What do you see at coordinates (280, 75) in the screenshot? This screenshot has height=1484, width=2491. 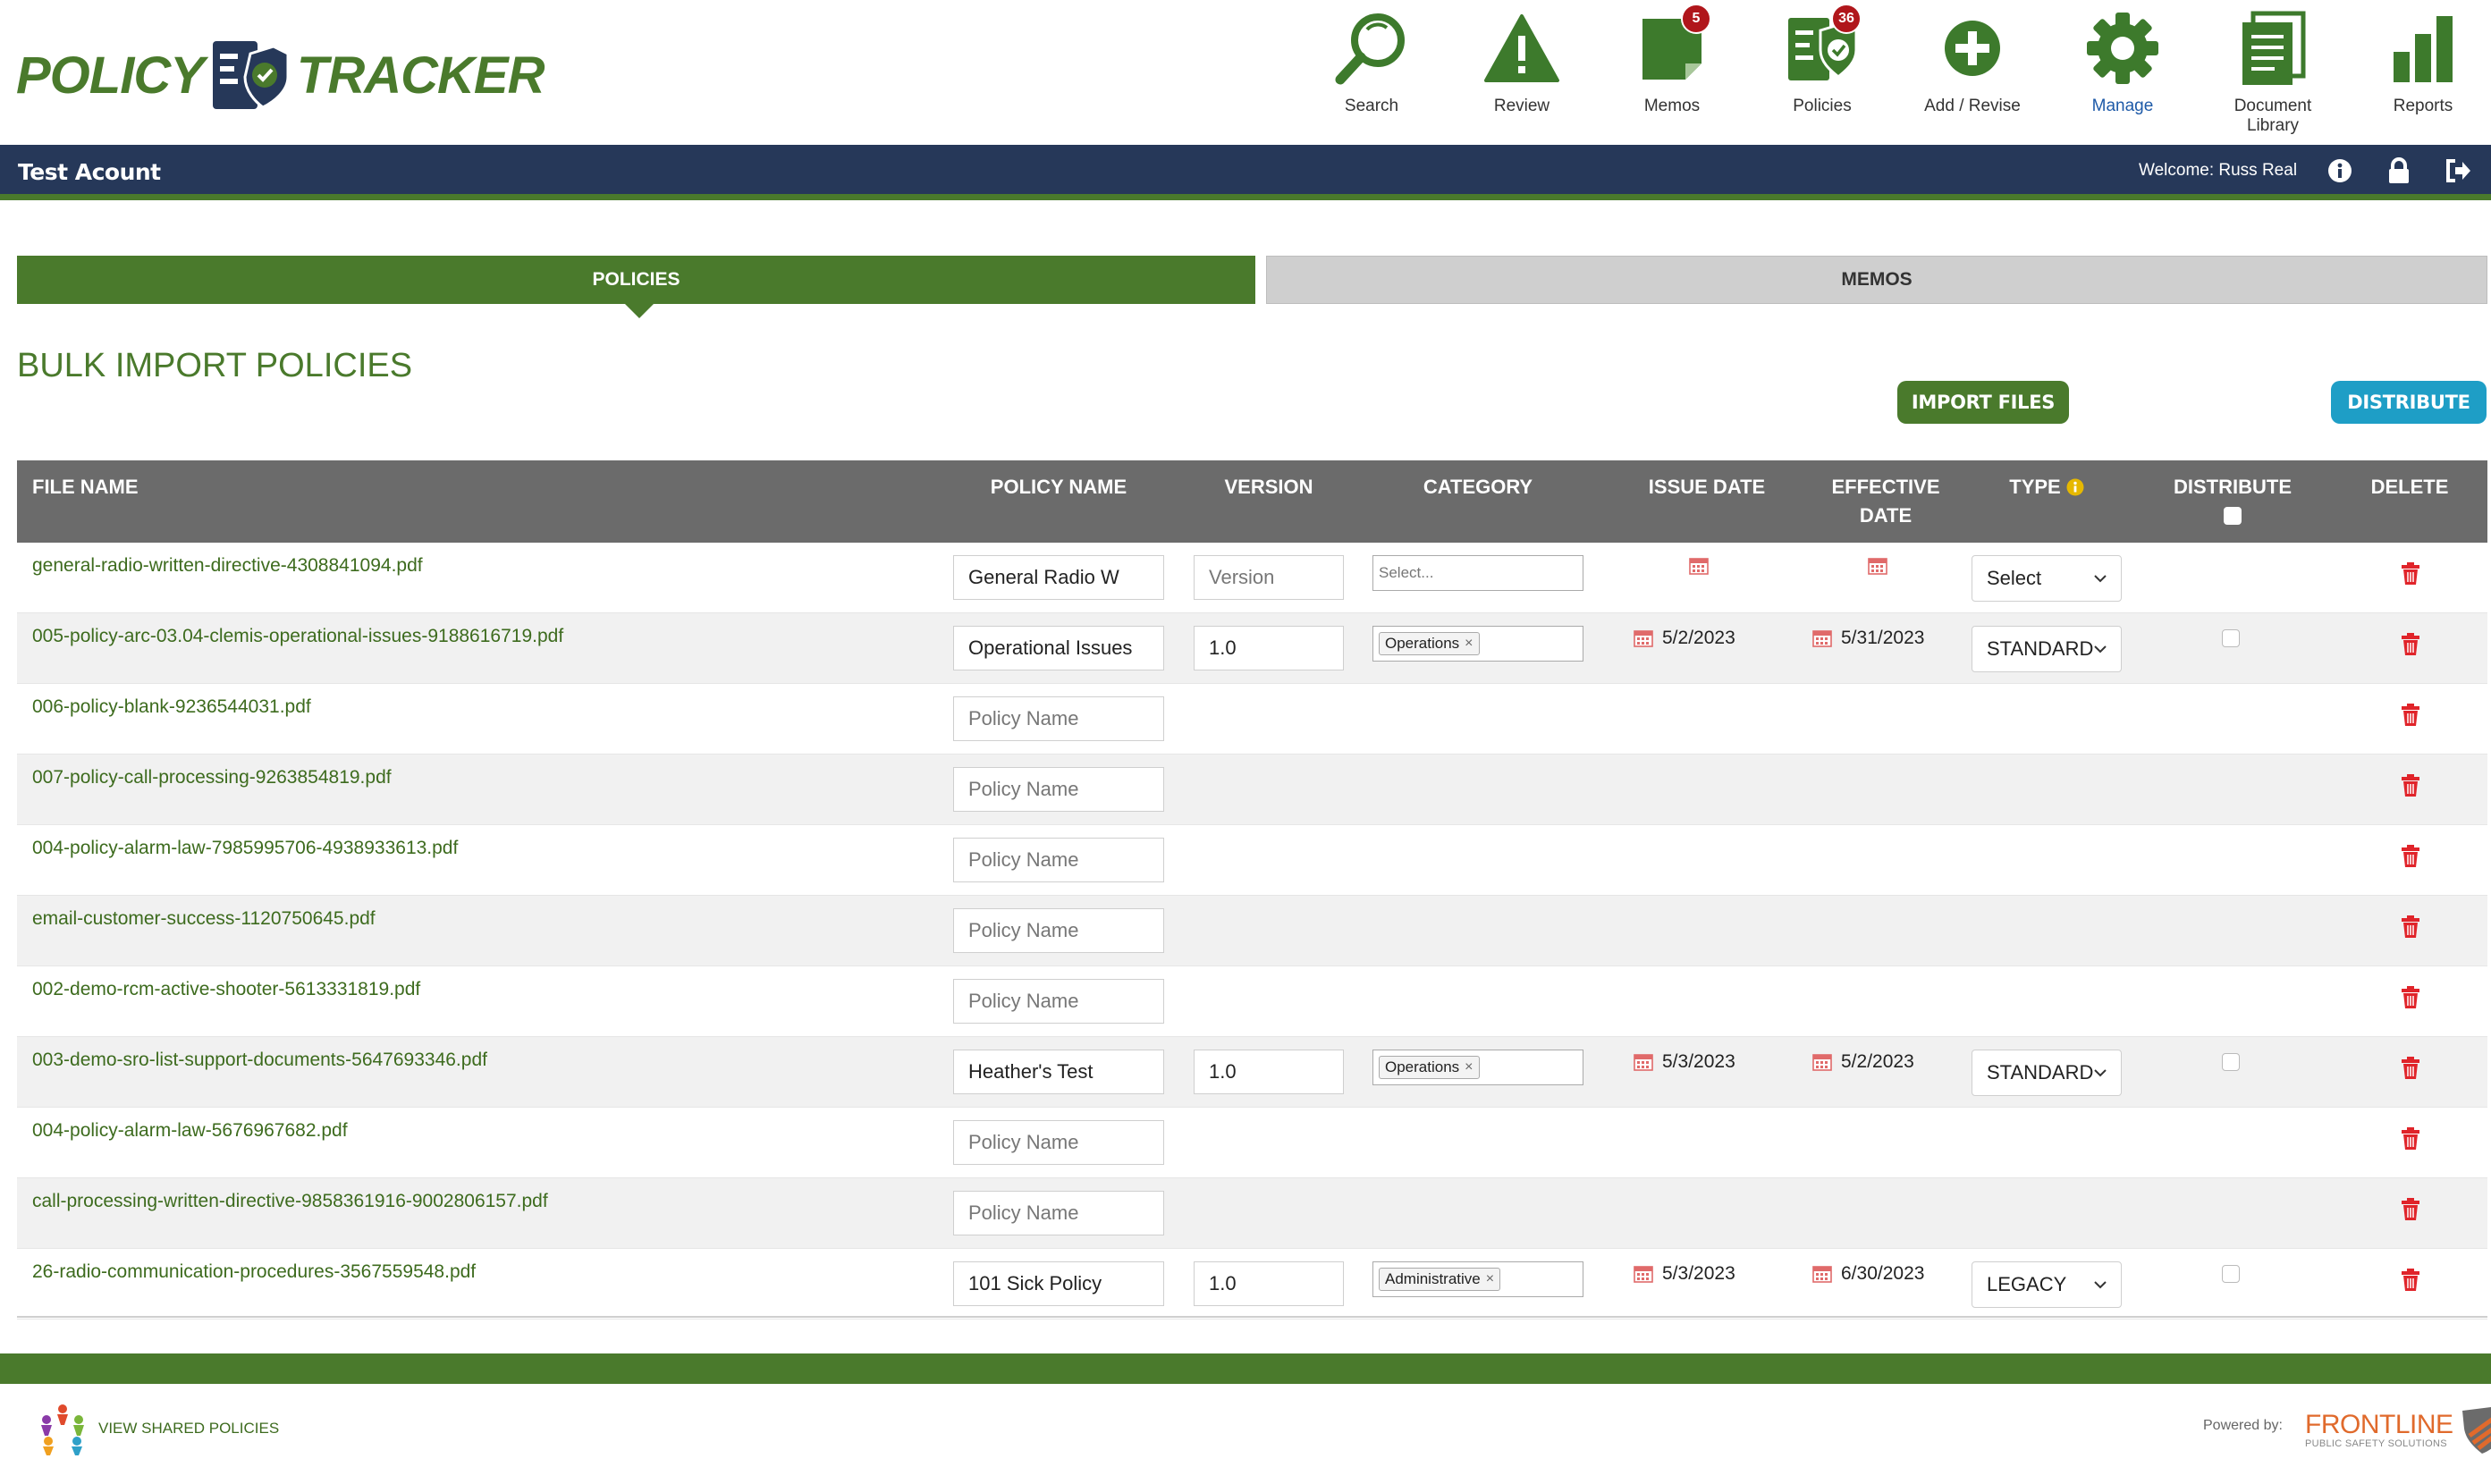 I see `policy-tracker-logo: POLICY TRACKER` at bounding box center [280, 75].